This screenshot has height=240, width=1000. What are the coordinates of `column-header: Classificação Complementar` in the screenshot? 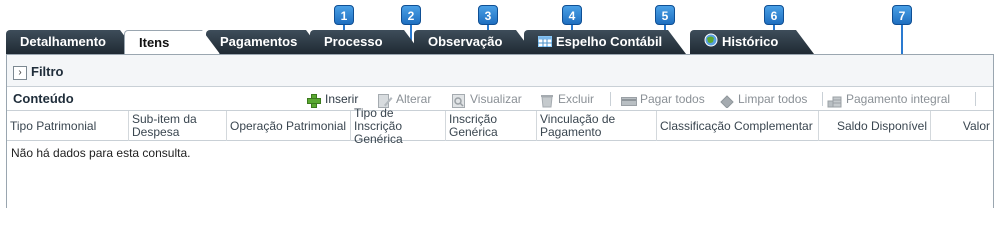 It's located at (738, 126).